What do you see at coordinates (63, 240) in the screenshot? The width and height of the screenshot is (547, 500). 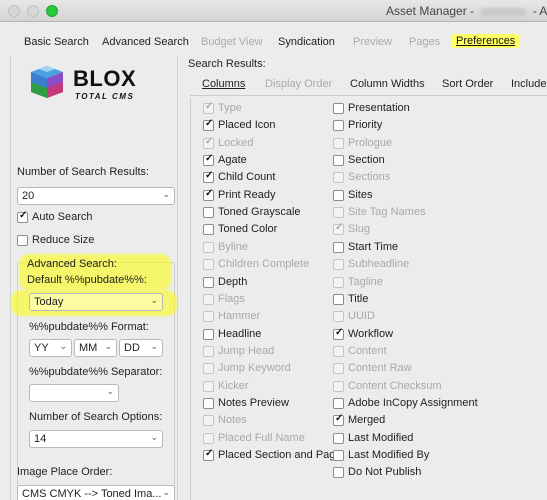 I see `reduce-size-label: Reduce Size` at bounding box center [63, 240].